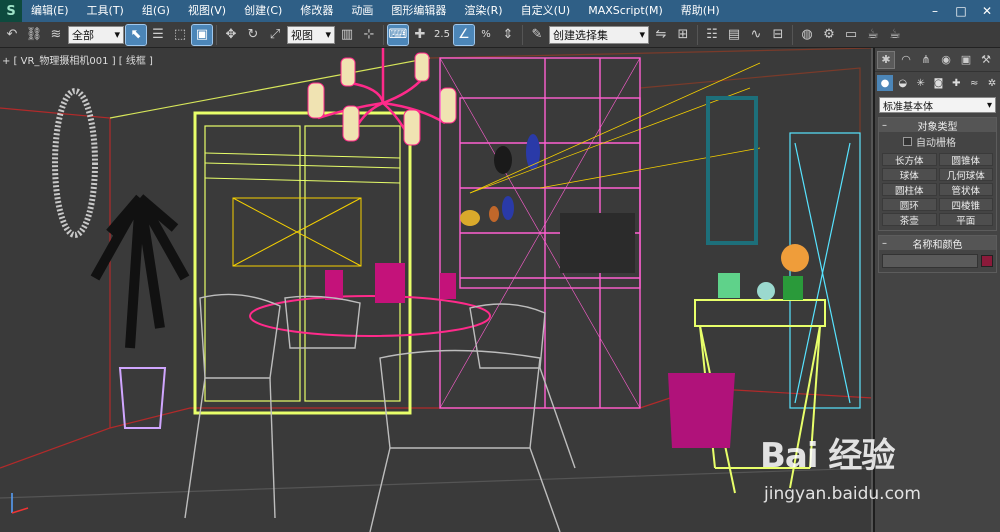  I want to click on render-iterative-icon: ☕, so click(895, 35).